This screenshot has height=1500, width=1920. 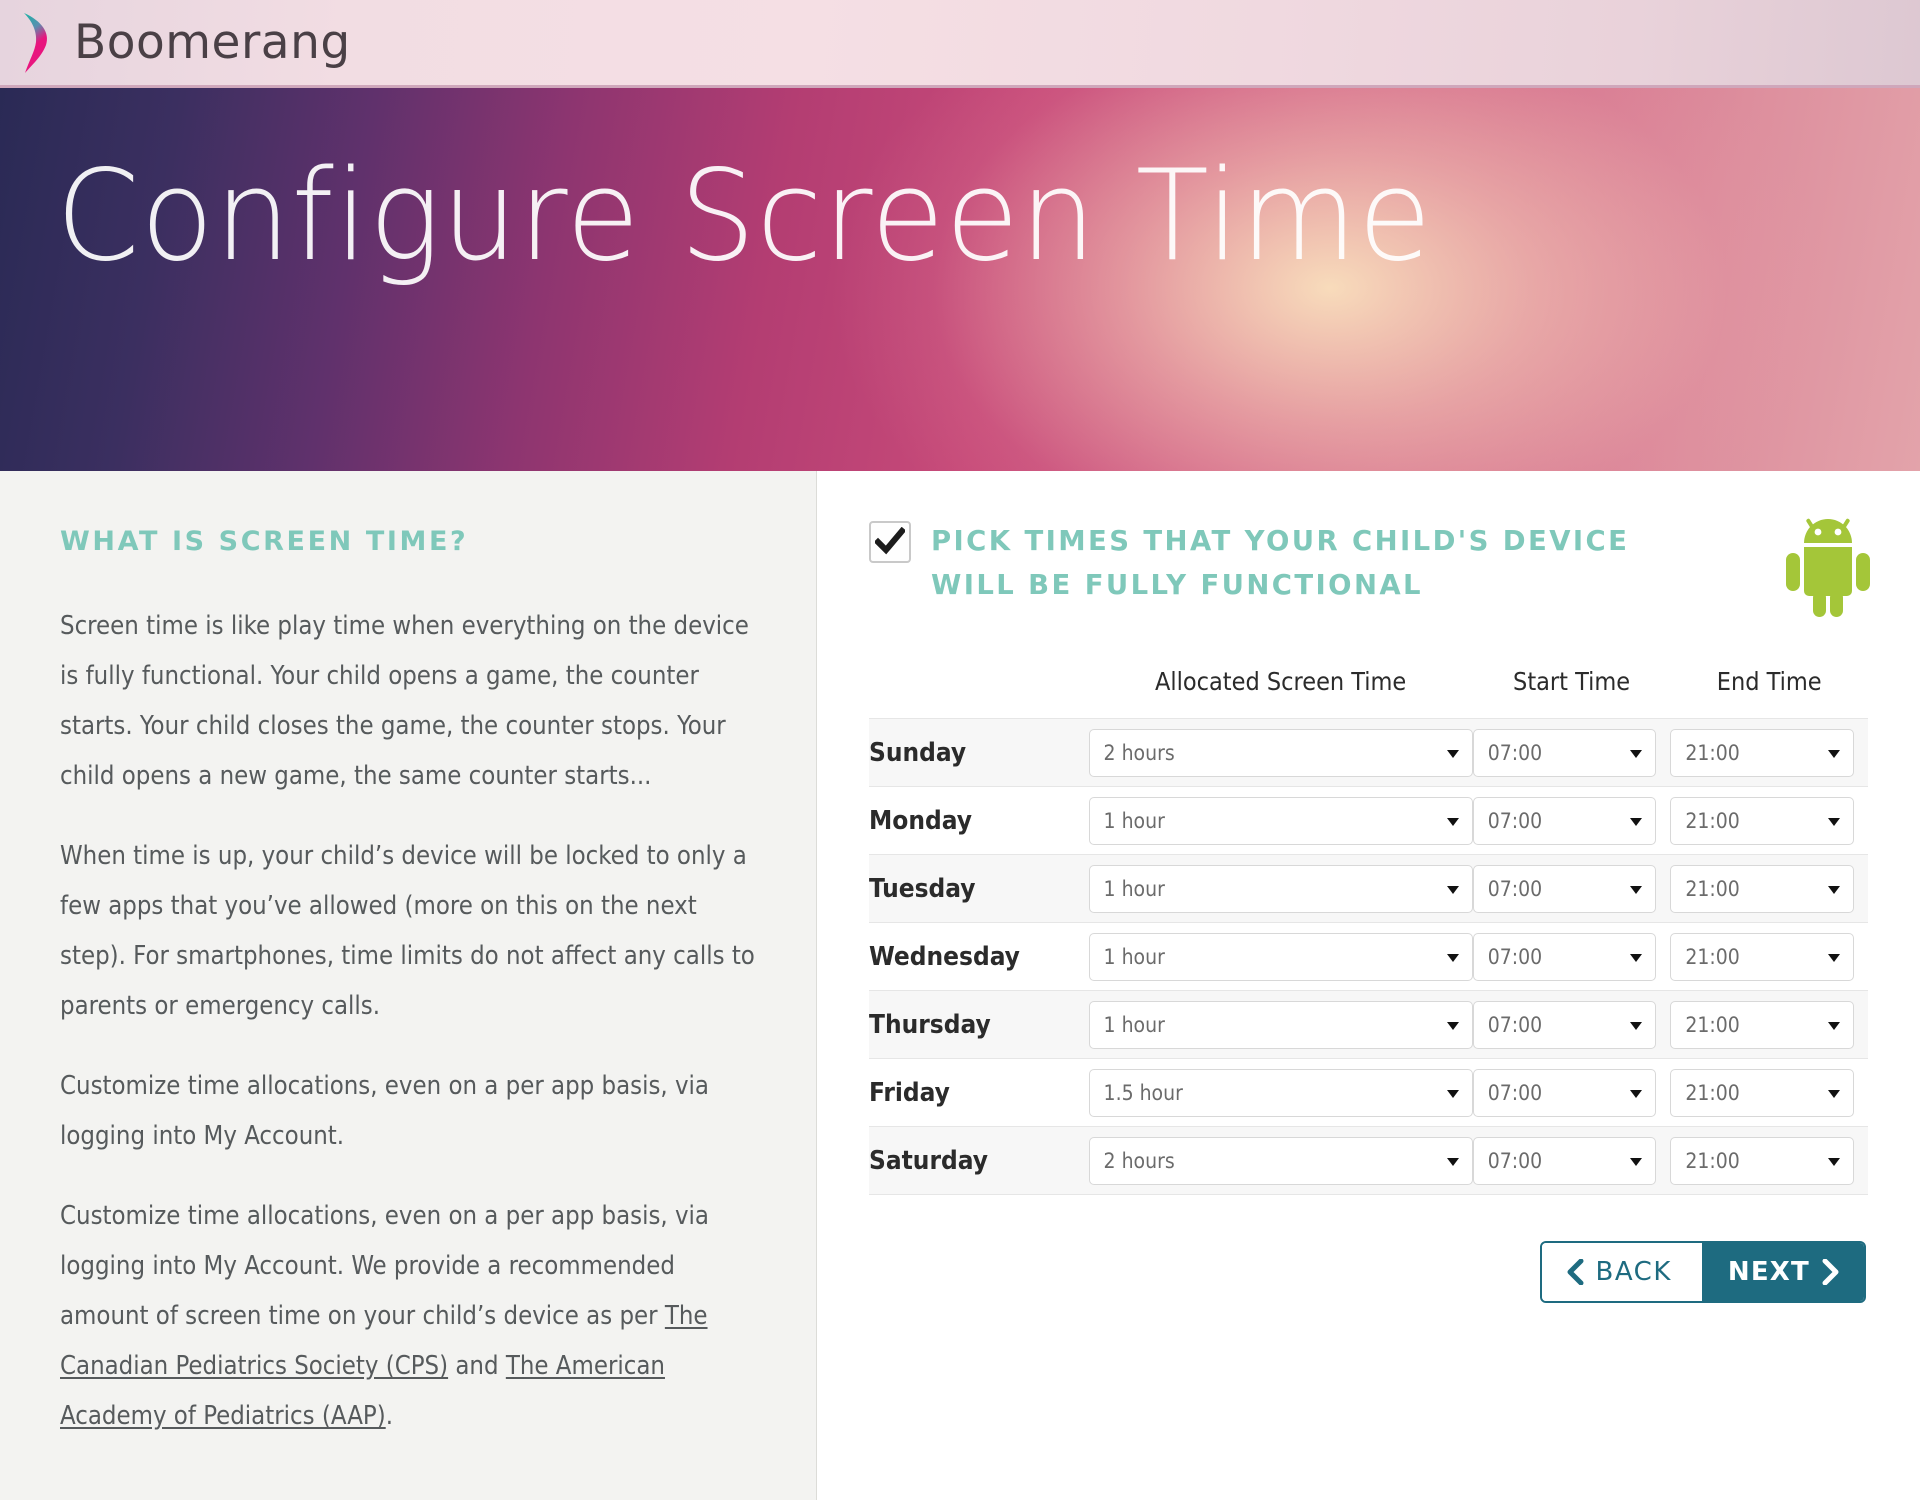 I want to click on col-header-start: Start Time, so click(x=1572, y=681).